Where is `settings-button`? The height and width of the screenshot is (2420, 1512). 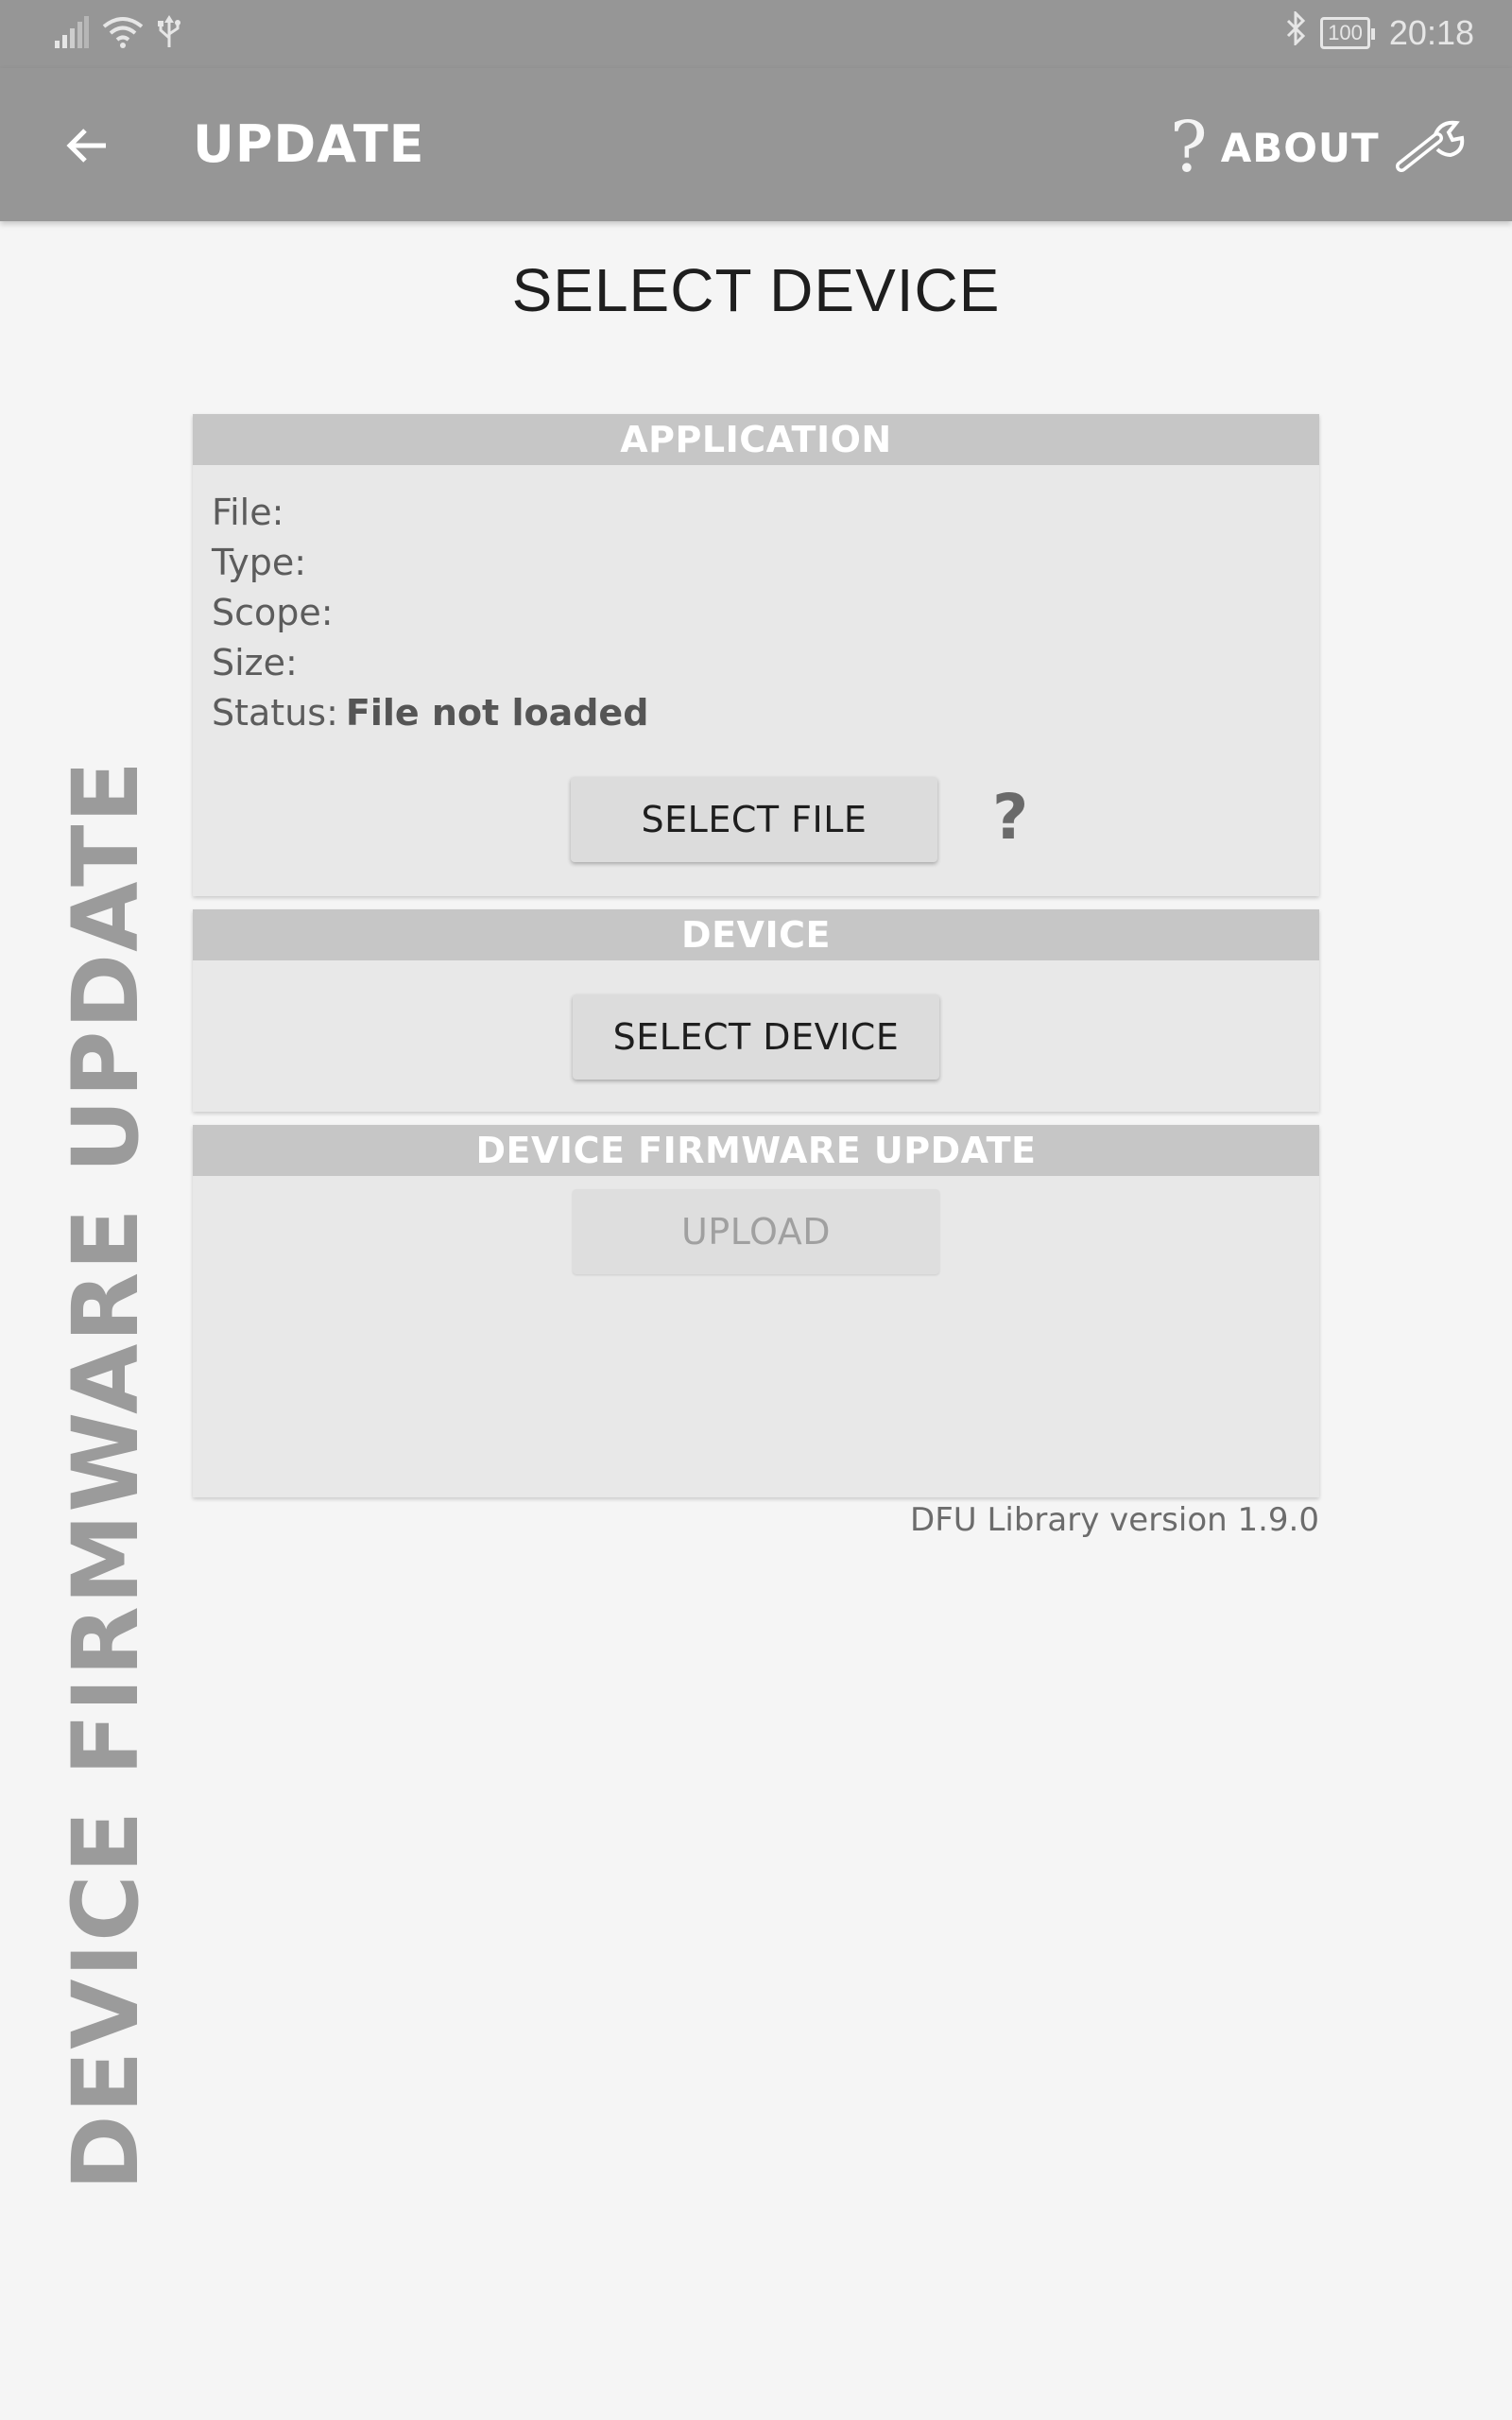 settings-button is located at coordinates (1433, 149).